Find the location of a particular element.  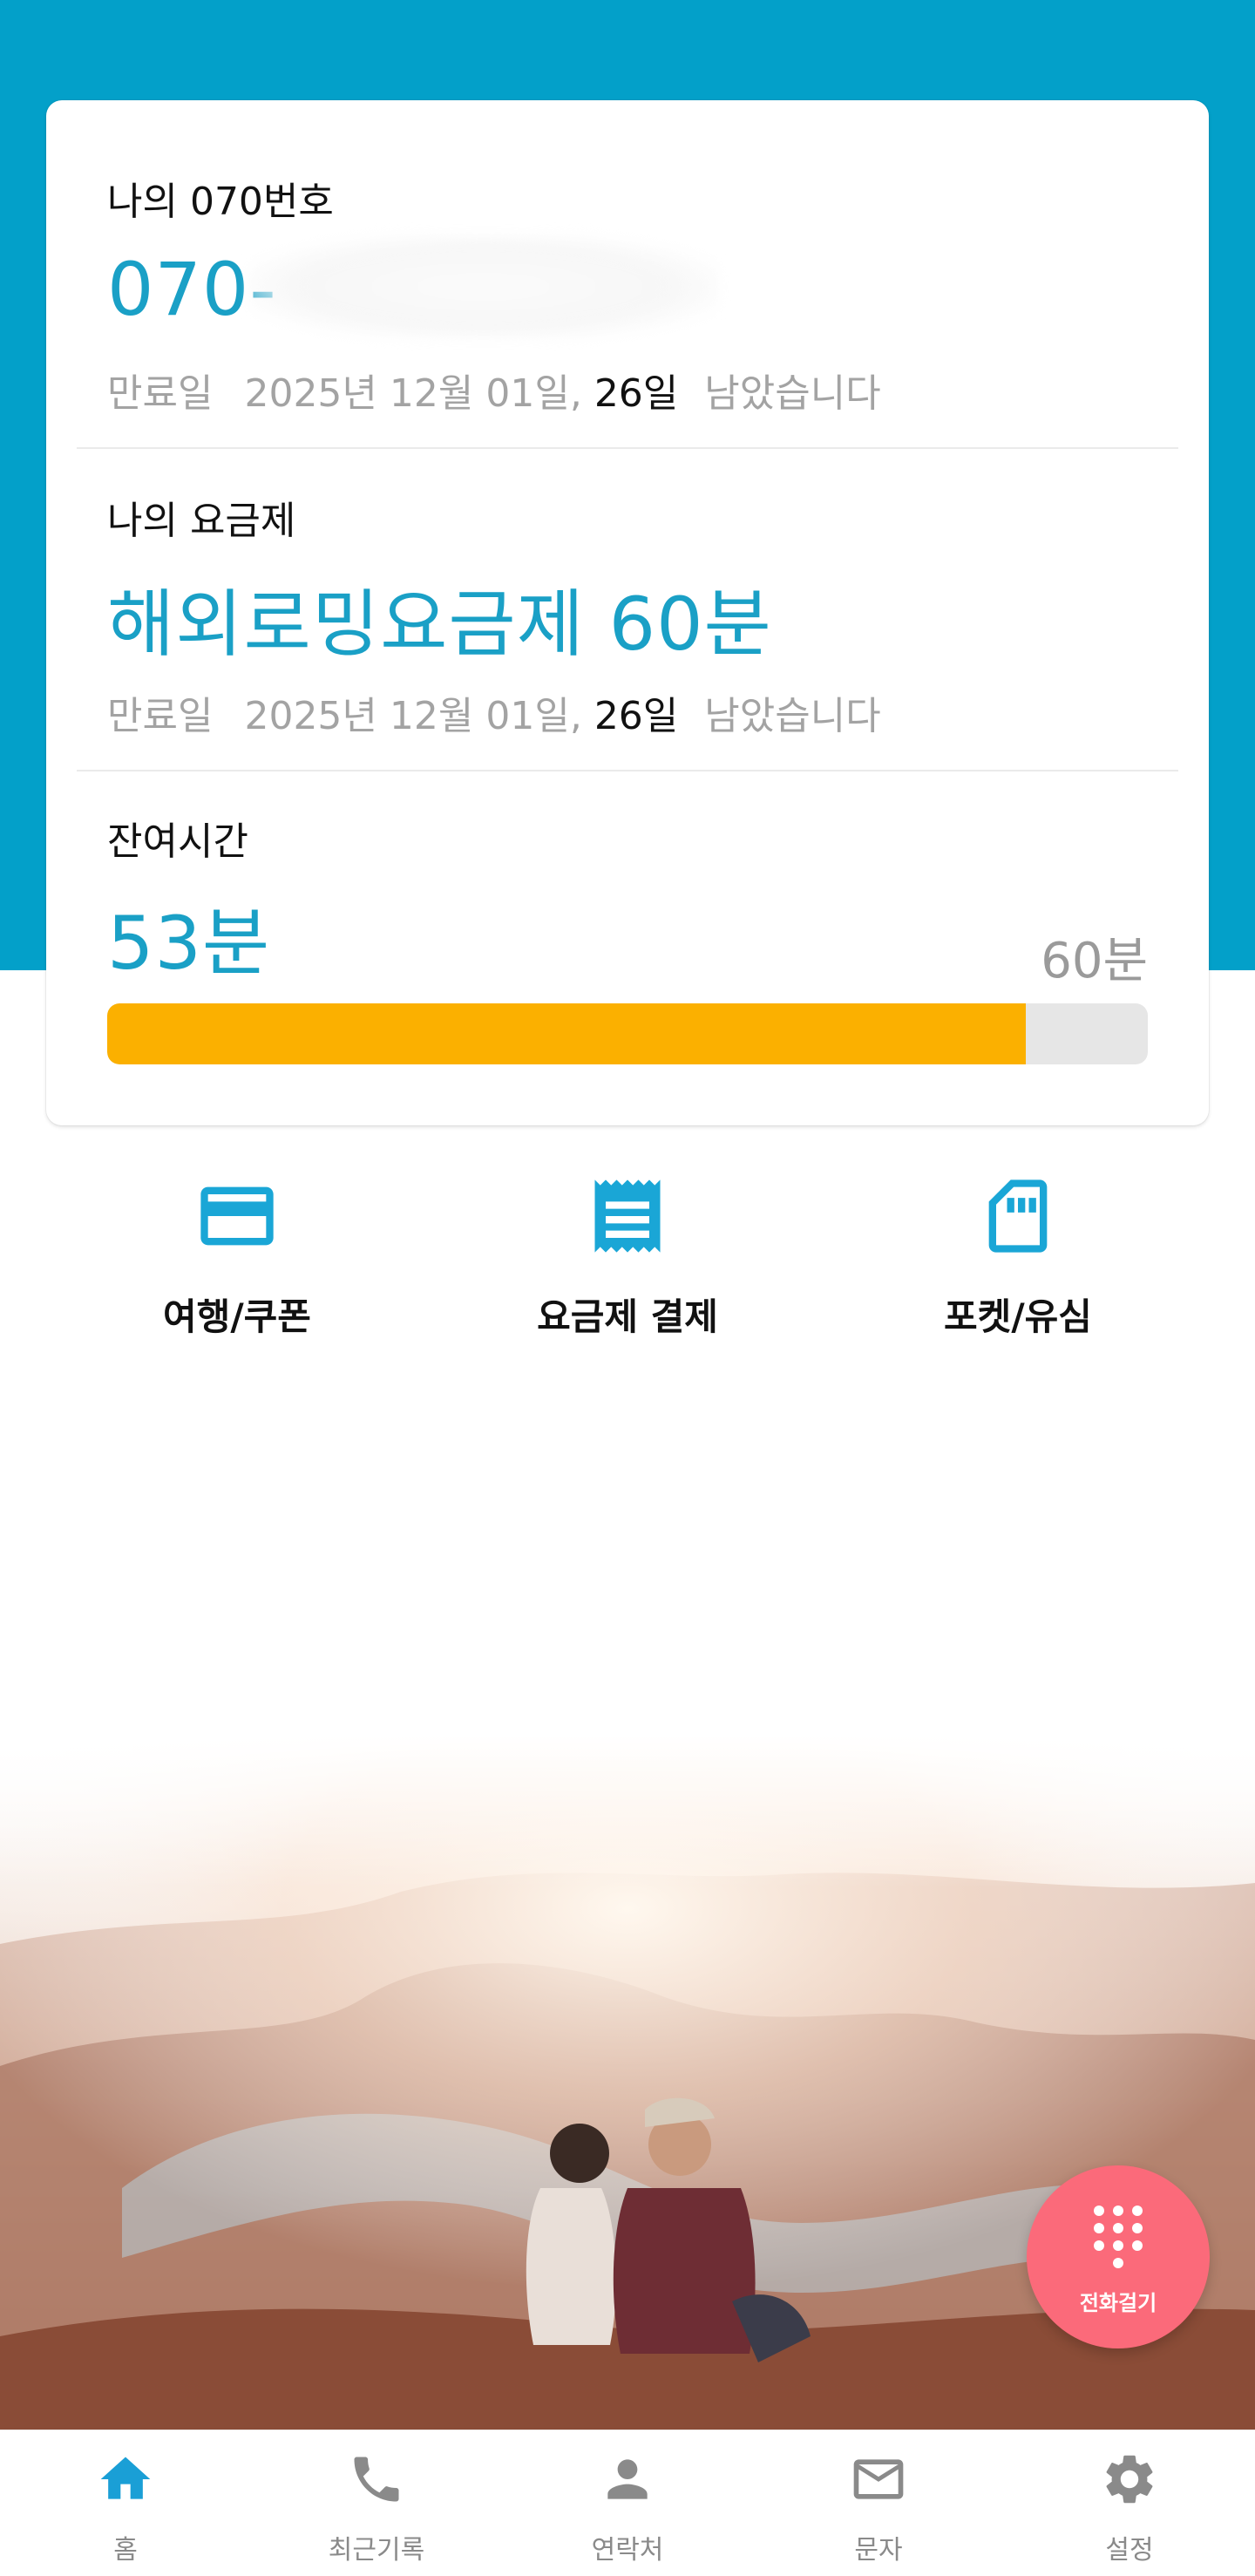

quick-menu-travel-coupon: 여행/쿠폰 is located at coordinates (237, 1256).